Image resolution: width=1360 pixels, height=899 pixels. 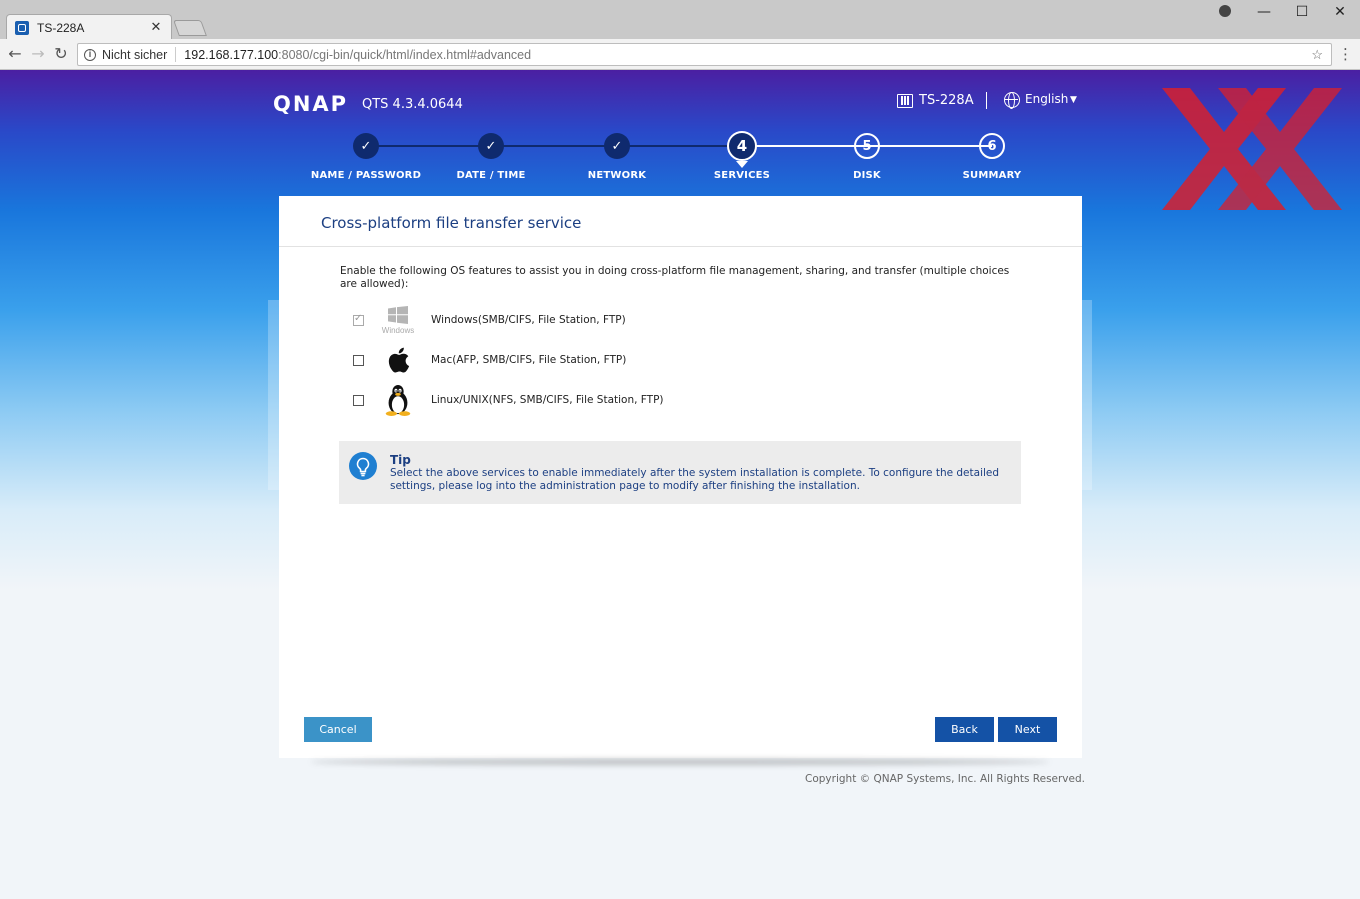 What do you see at coordinates (1264, 12) in the screenshot?
I see `minimize-icon: —` at bounding box center [1264, 12].